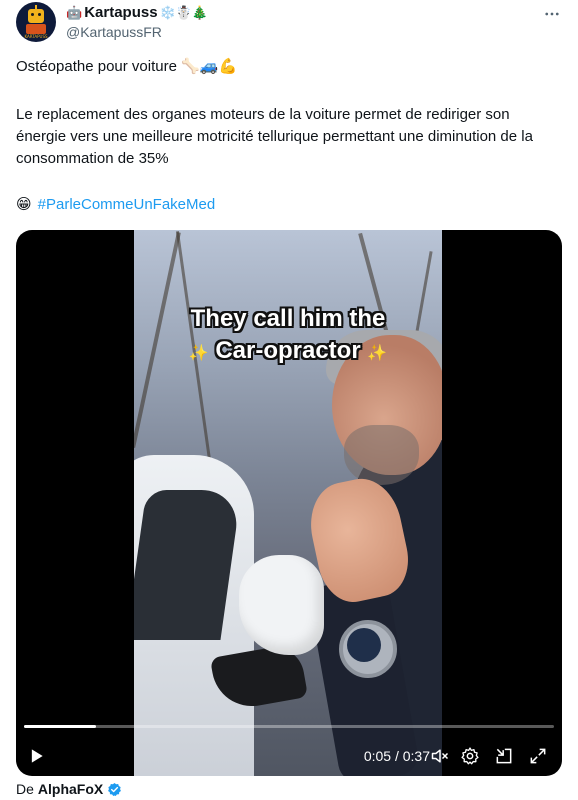 The height and width of the screenshot is (800, 578). Describe the element at coordinates (25, 789) in the screenshot. I see `source-prefix: De` at that location.